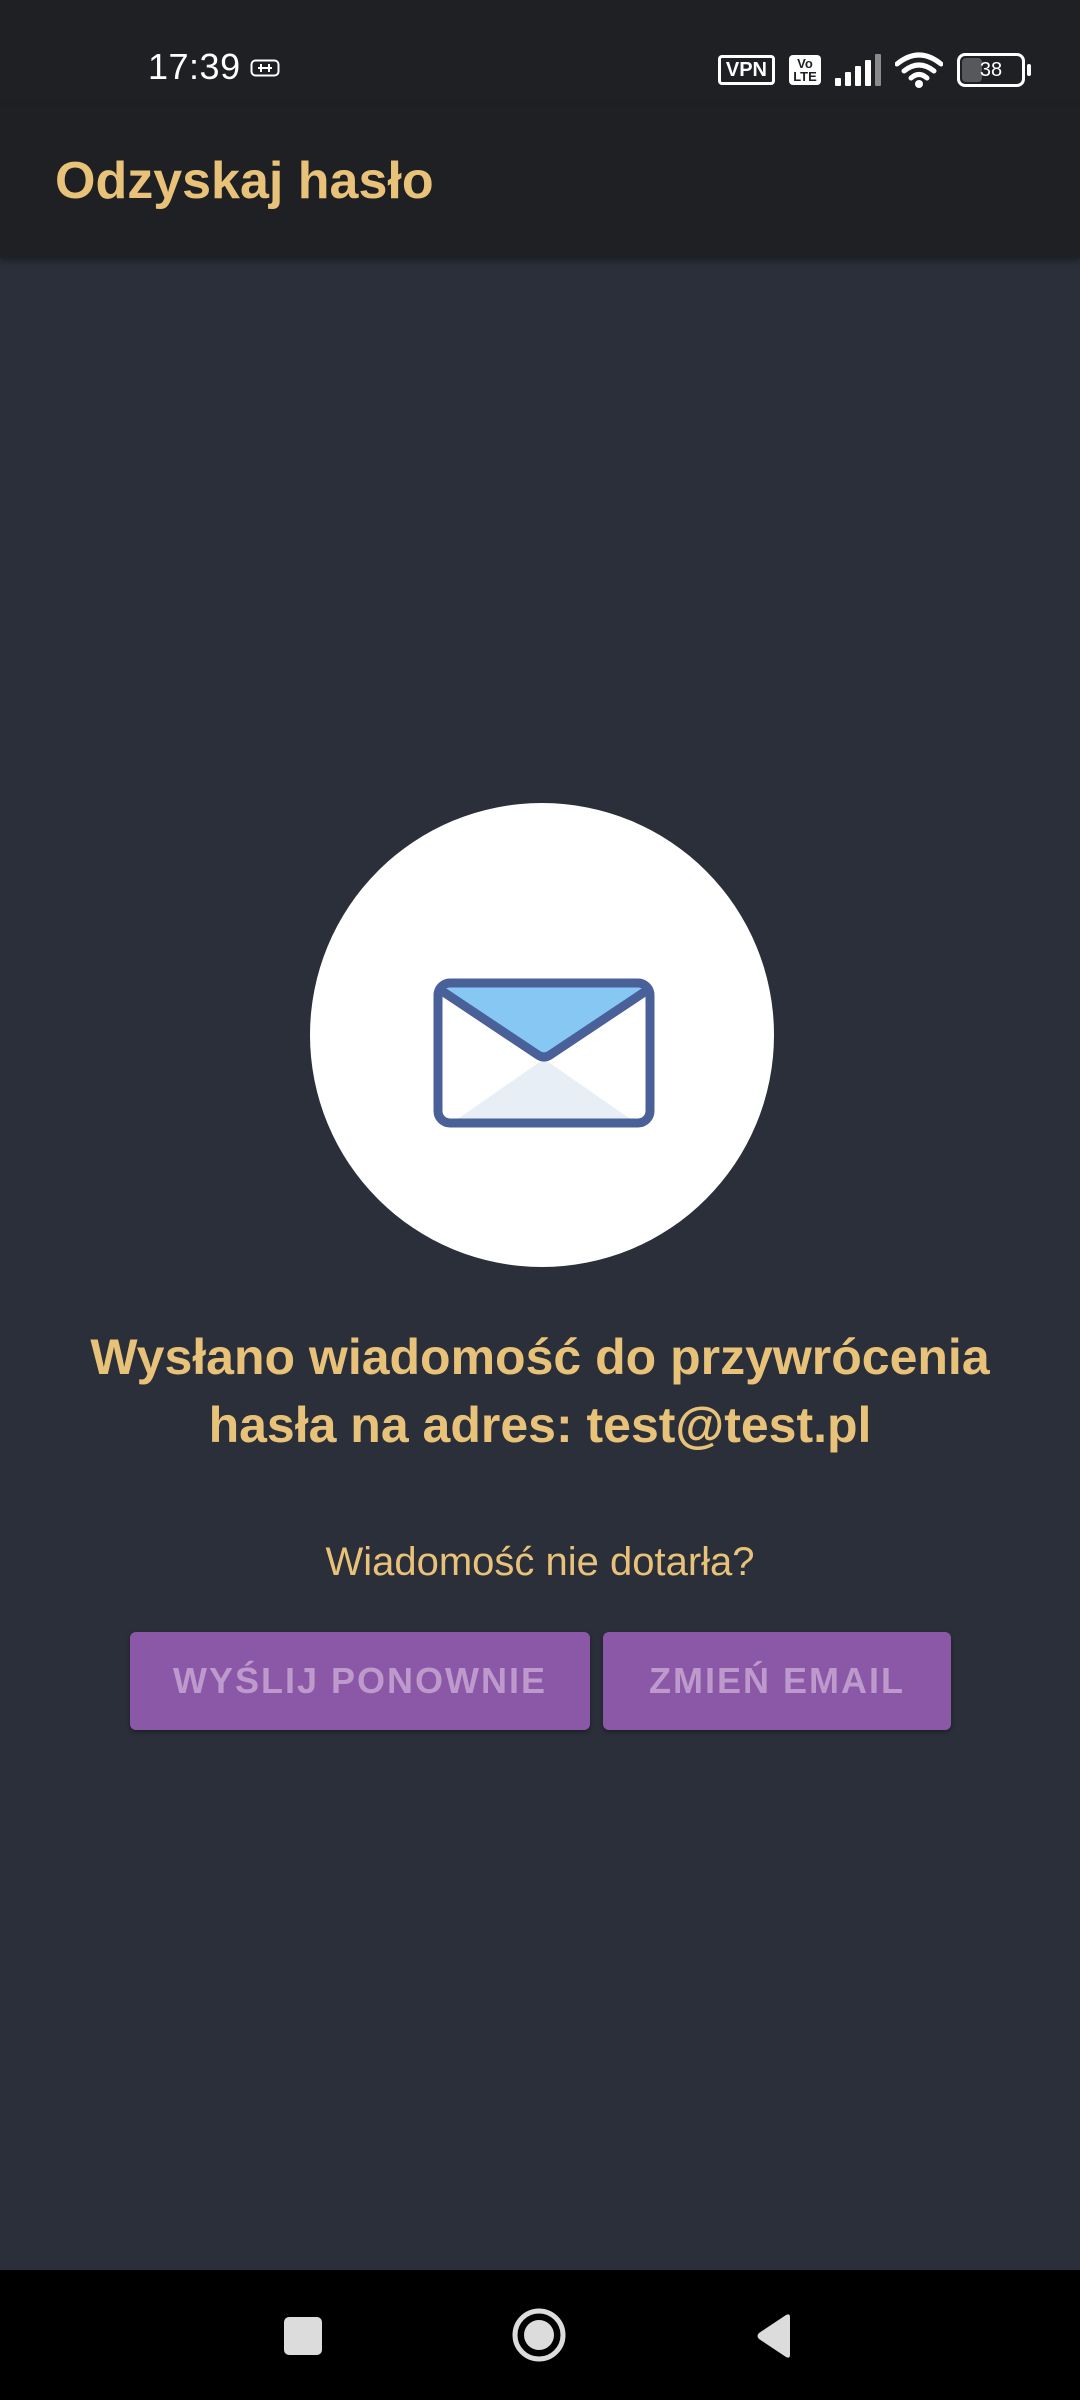 This screenshot has width=1080, height=2400. What do you see at coordinates (540, 181) in the screenshot?
I see `app-bar: Odzyskaj hasło` at bounding box center [540, 181].